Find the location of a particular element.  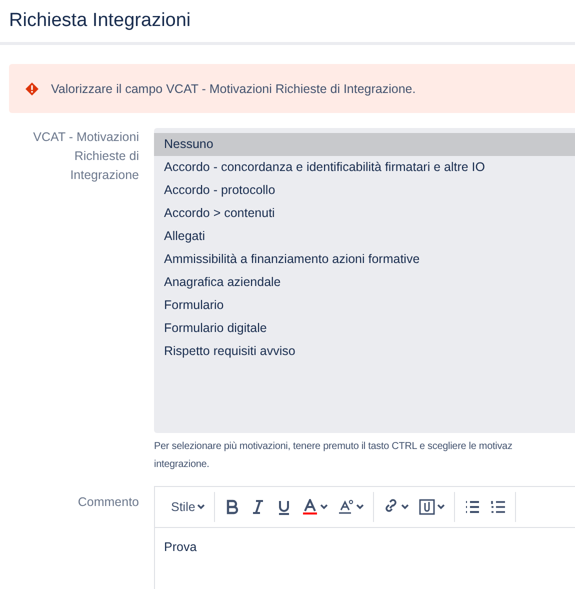

editor-text: Prova is located at coordinates (180, 547).